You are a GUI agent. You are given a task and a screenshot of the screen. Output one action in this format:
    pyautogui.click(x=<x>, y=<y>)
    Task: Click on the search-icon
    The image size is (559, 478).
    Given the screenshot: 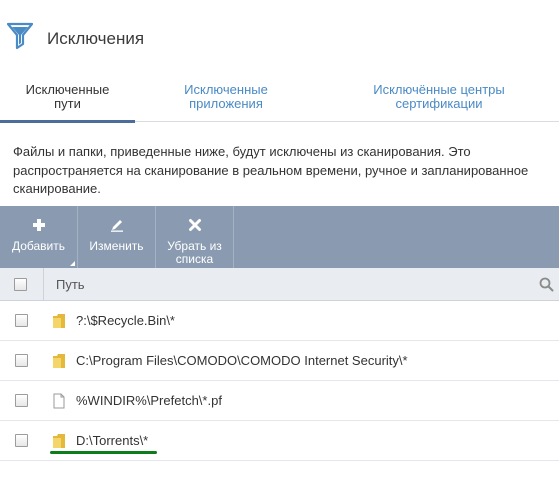 What is the action you would take?
    pyautogui.click(x=546, y=284)
    